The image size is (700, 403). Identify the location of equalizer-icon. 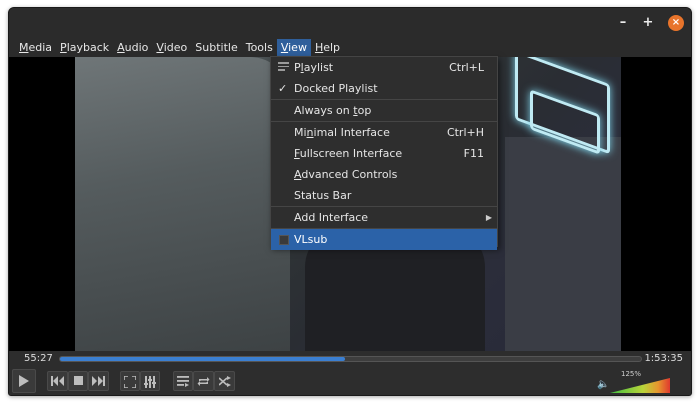
(150, 382).